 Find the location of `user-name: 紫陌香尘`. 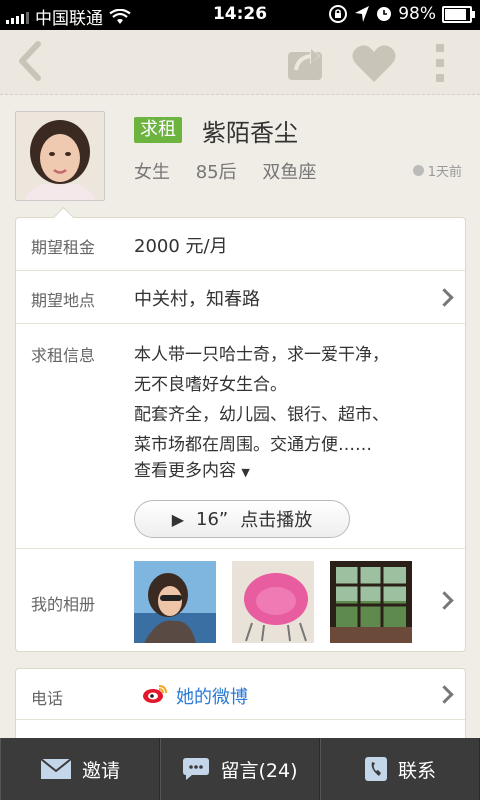

user-name: 紫陌香尘 is located at coordinates (250, 133).